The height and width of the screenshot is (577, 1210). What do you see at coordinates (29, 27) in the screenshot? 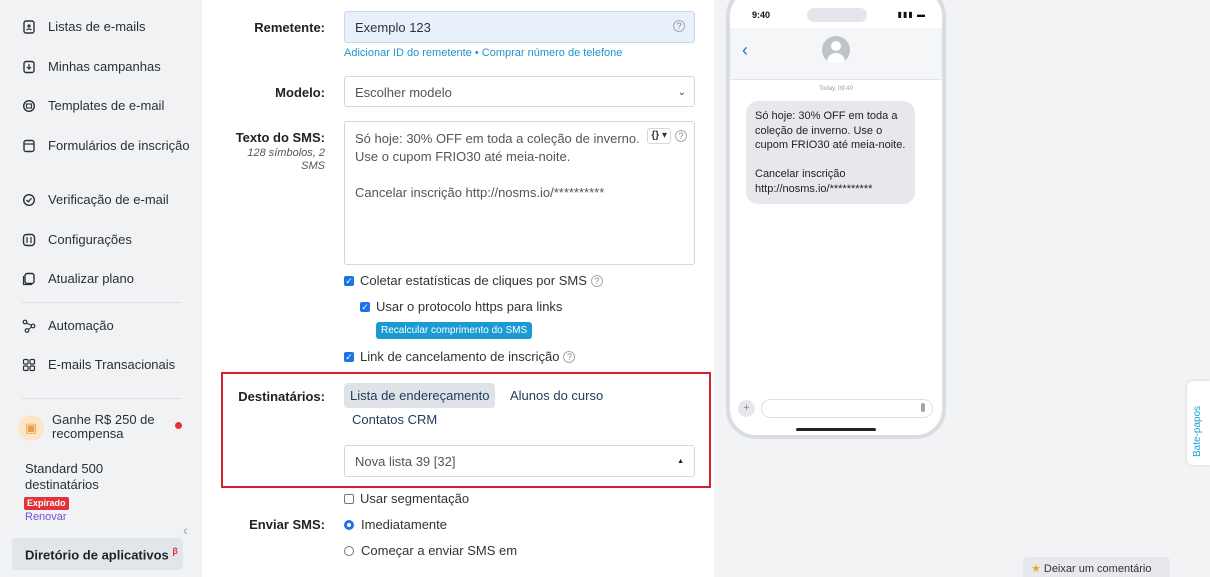
I see `contacts-book-icon` at bounding box center [29, 27].